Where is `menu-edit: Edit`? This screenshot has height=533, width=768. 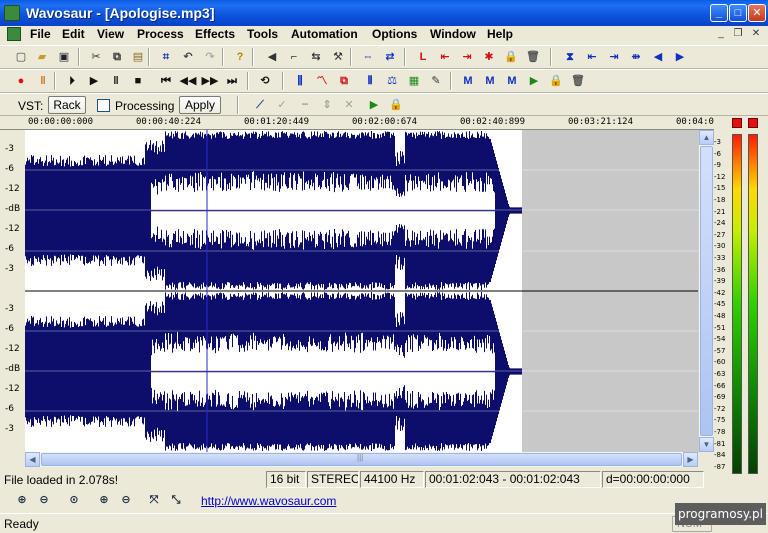
menu-edit: Edit is located at coordinates (73, 34).